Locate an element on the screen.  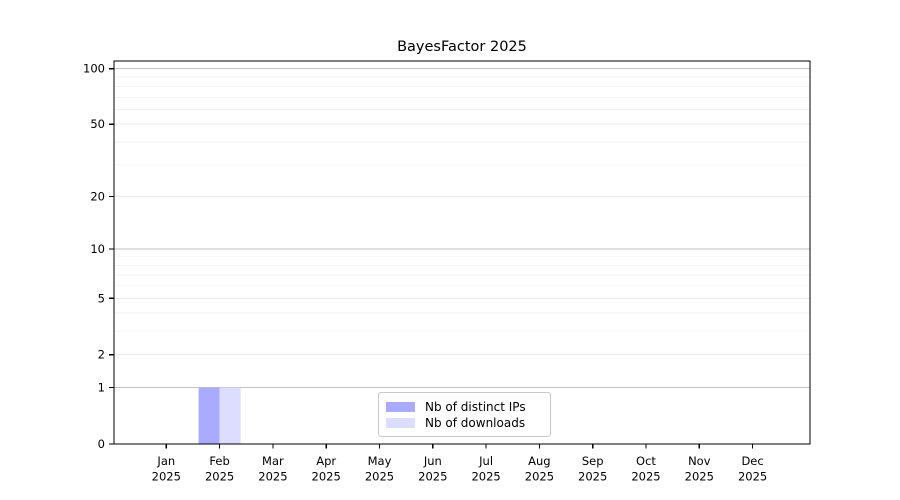
bar-nb-of-distinct-ips is located at coordinates (209, 415).